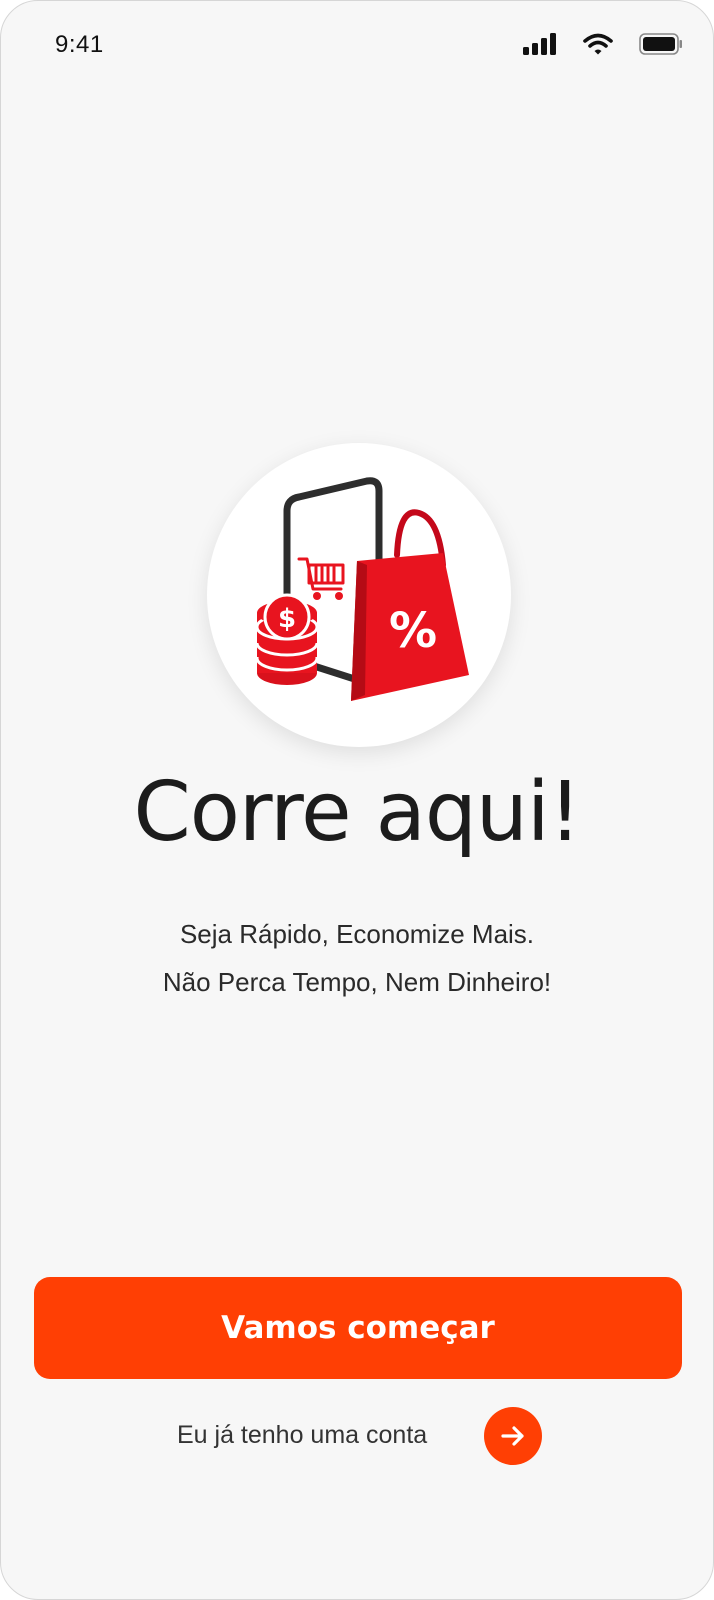  Describe the element at coordinates (287, 619) in the screenshot. I see `dollar-sign: $` at that location.